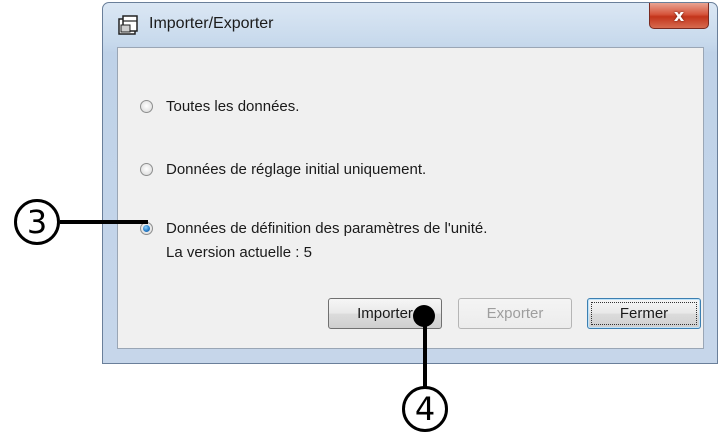  I want to click on close-button: Fermer, so click(644, 313).